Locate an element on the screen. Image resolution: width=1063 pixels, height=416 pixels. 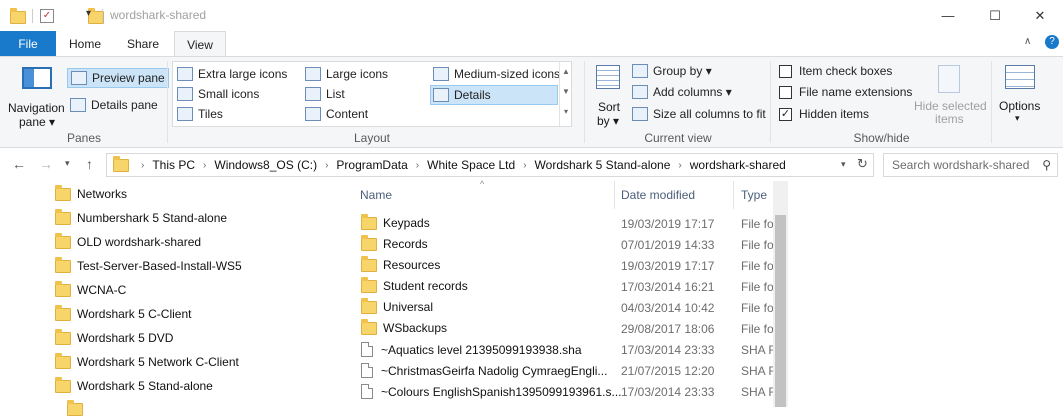
nav-item: Wordshark 5 C-Client is located at coordinates (123, 314).